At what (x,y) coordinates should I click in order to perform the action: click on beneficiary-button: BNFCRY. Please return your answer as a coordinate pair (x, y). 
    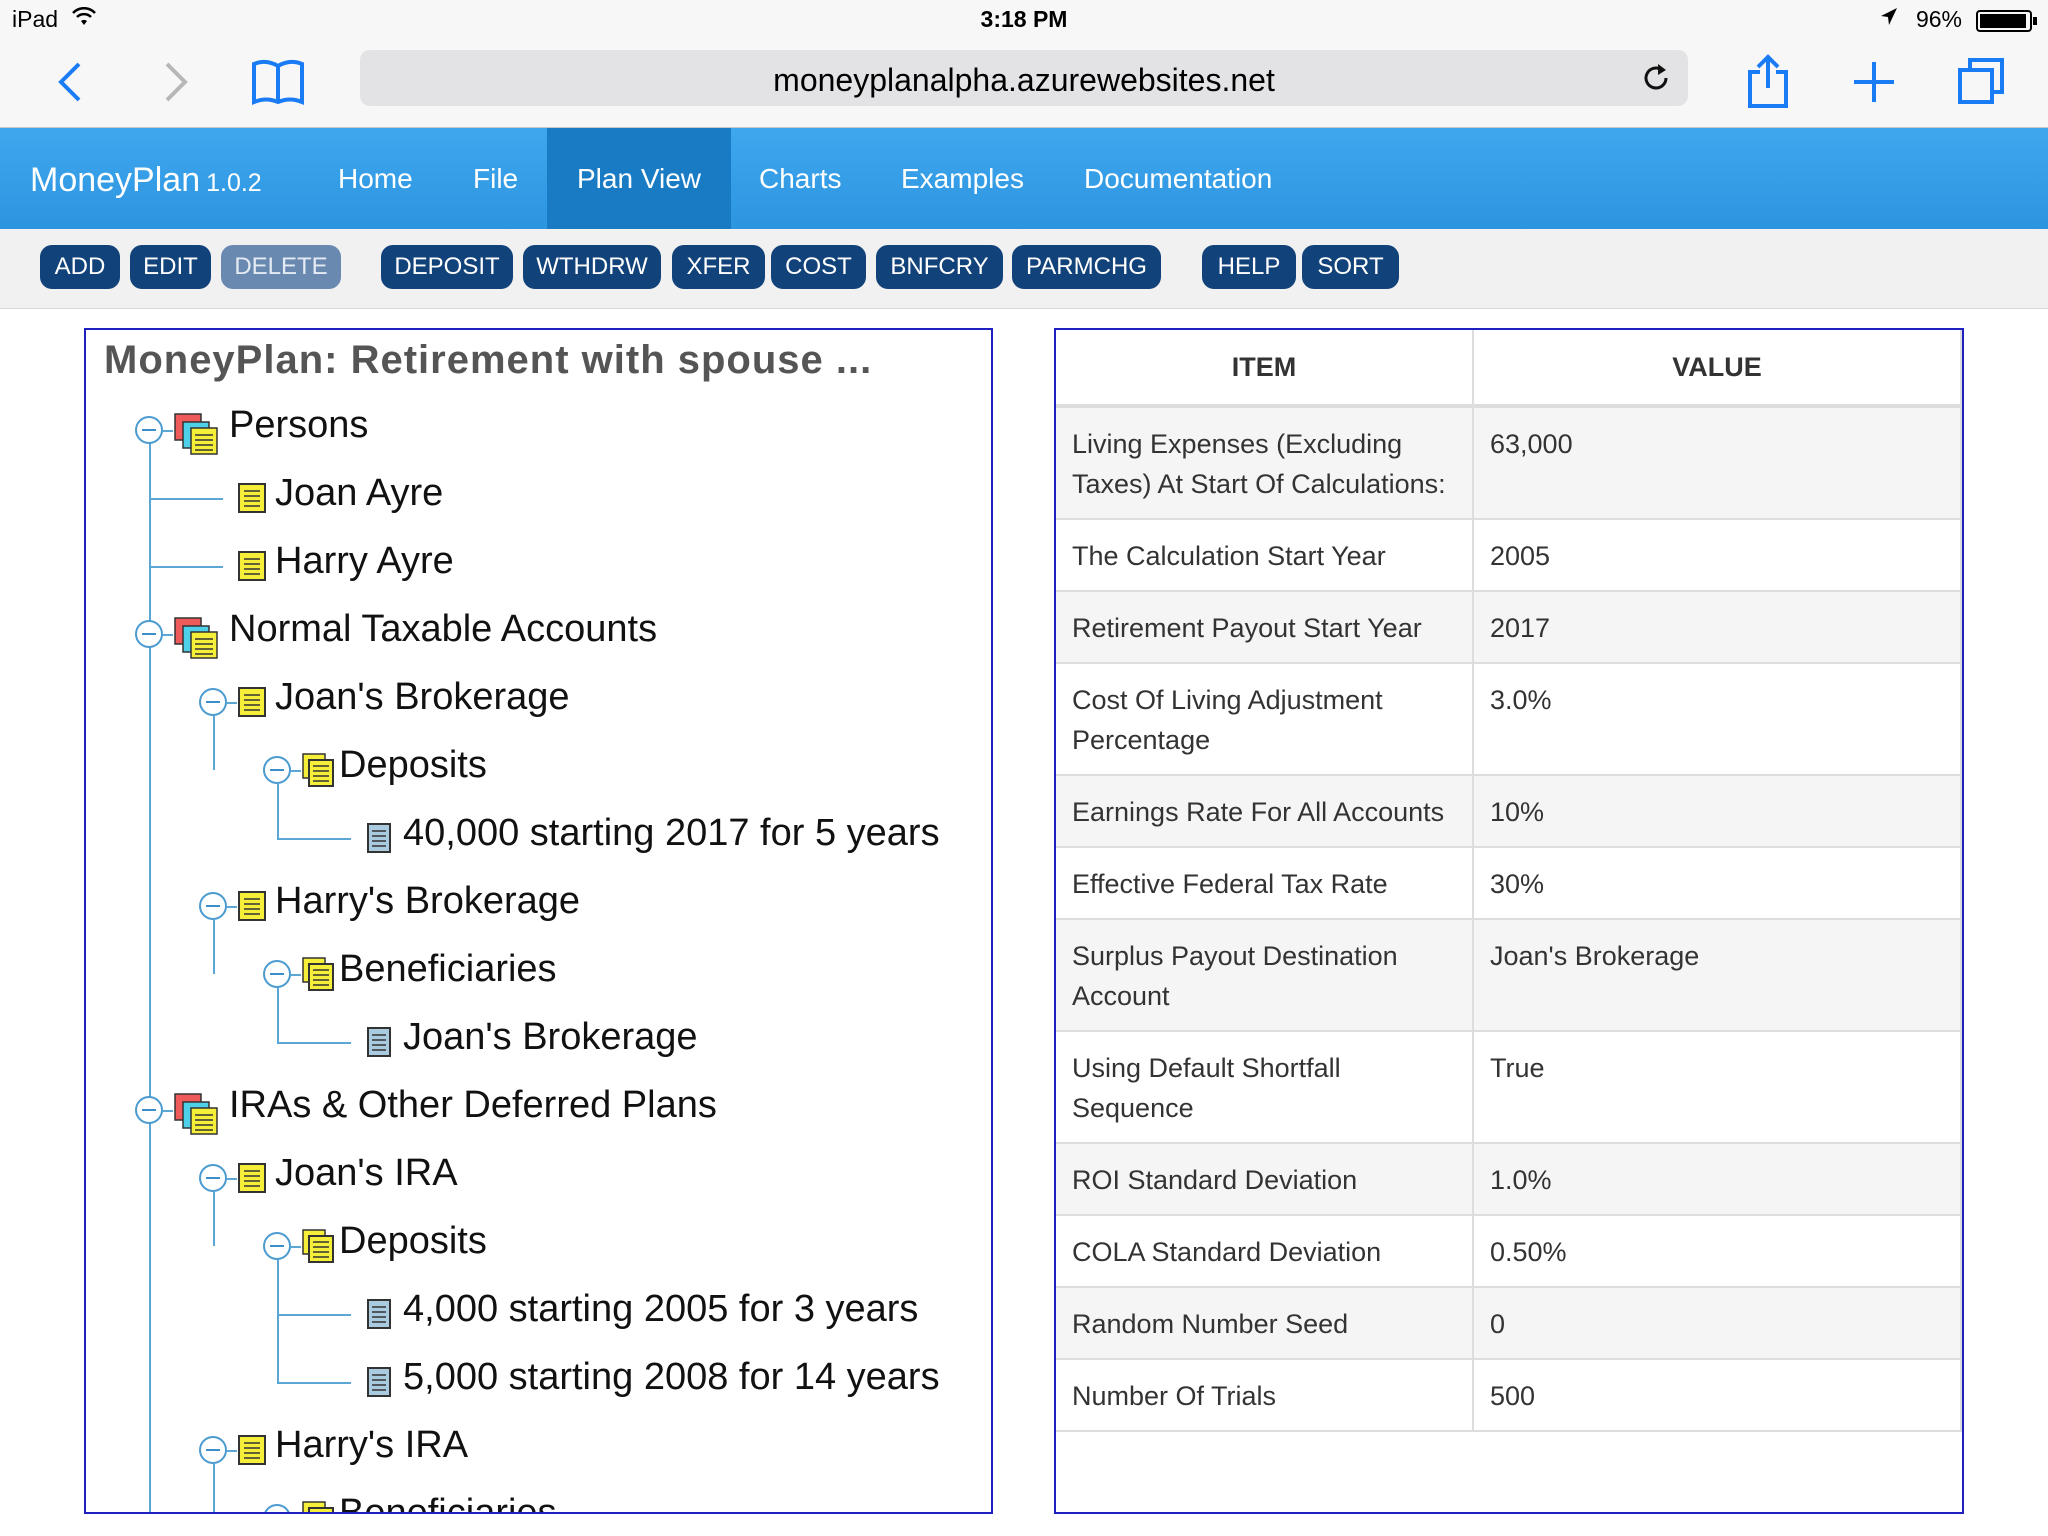
    Looking at the image, I should click on (939, 267).